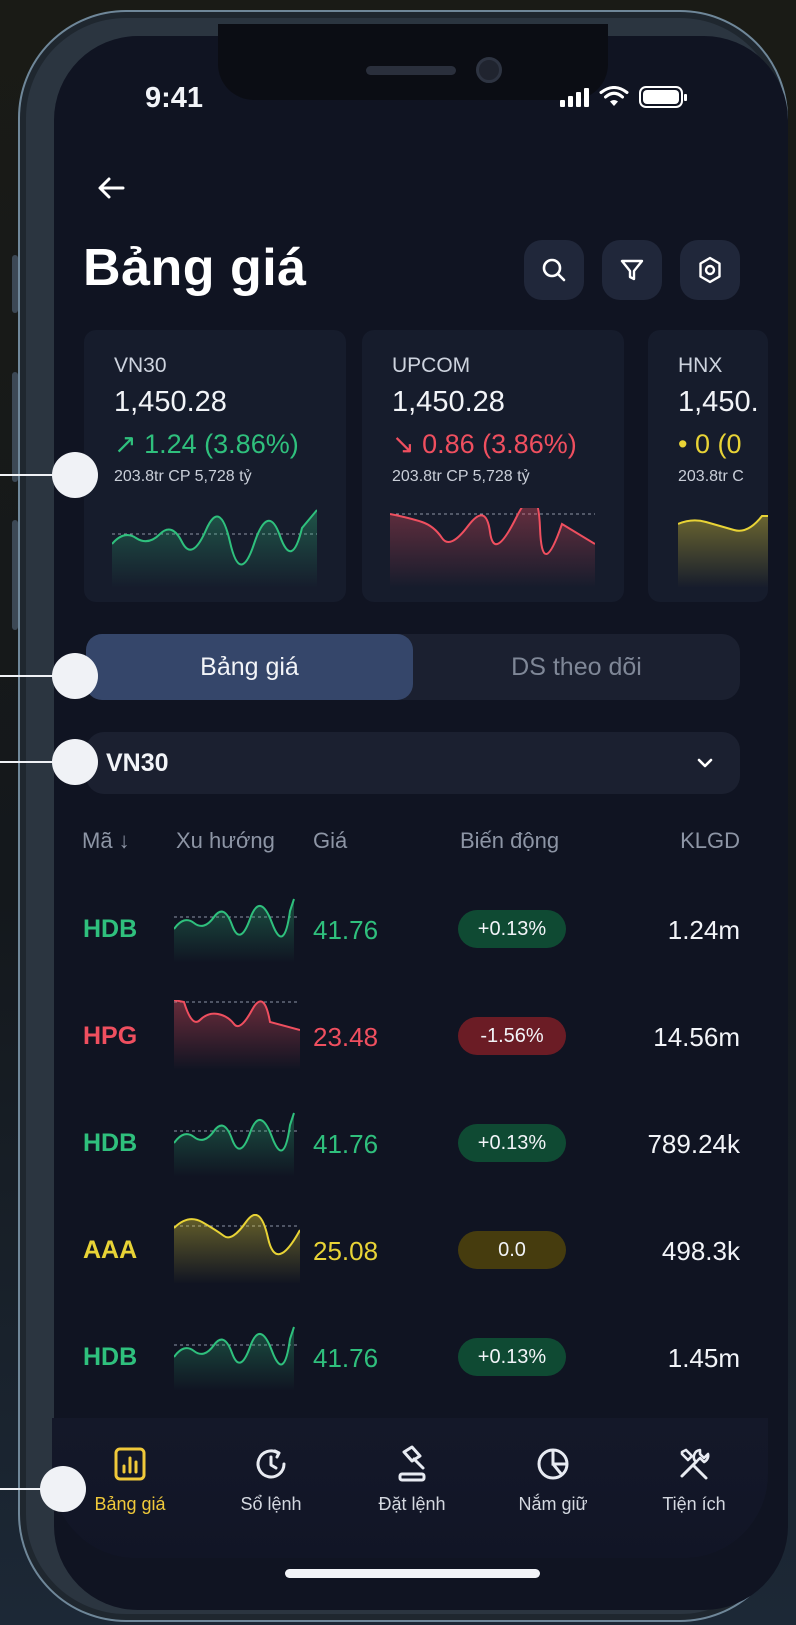  I want to click on column-change: Biến động, so click(510, 840).